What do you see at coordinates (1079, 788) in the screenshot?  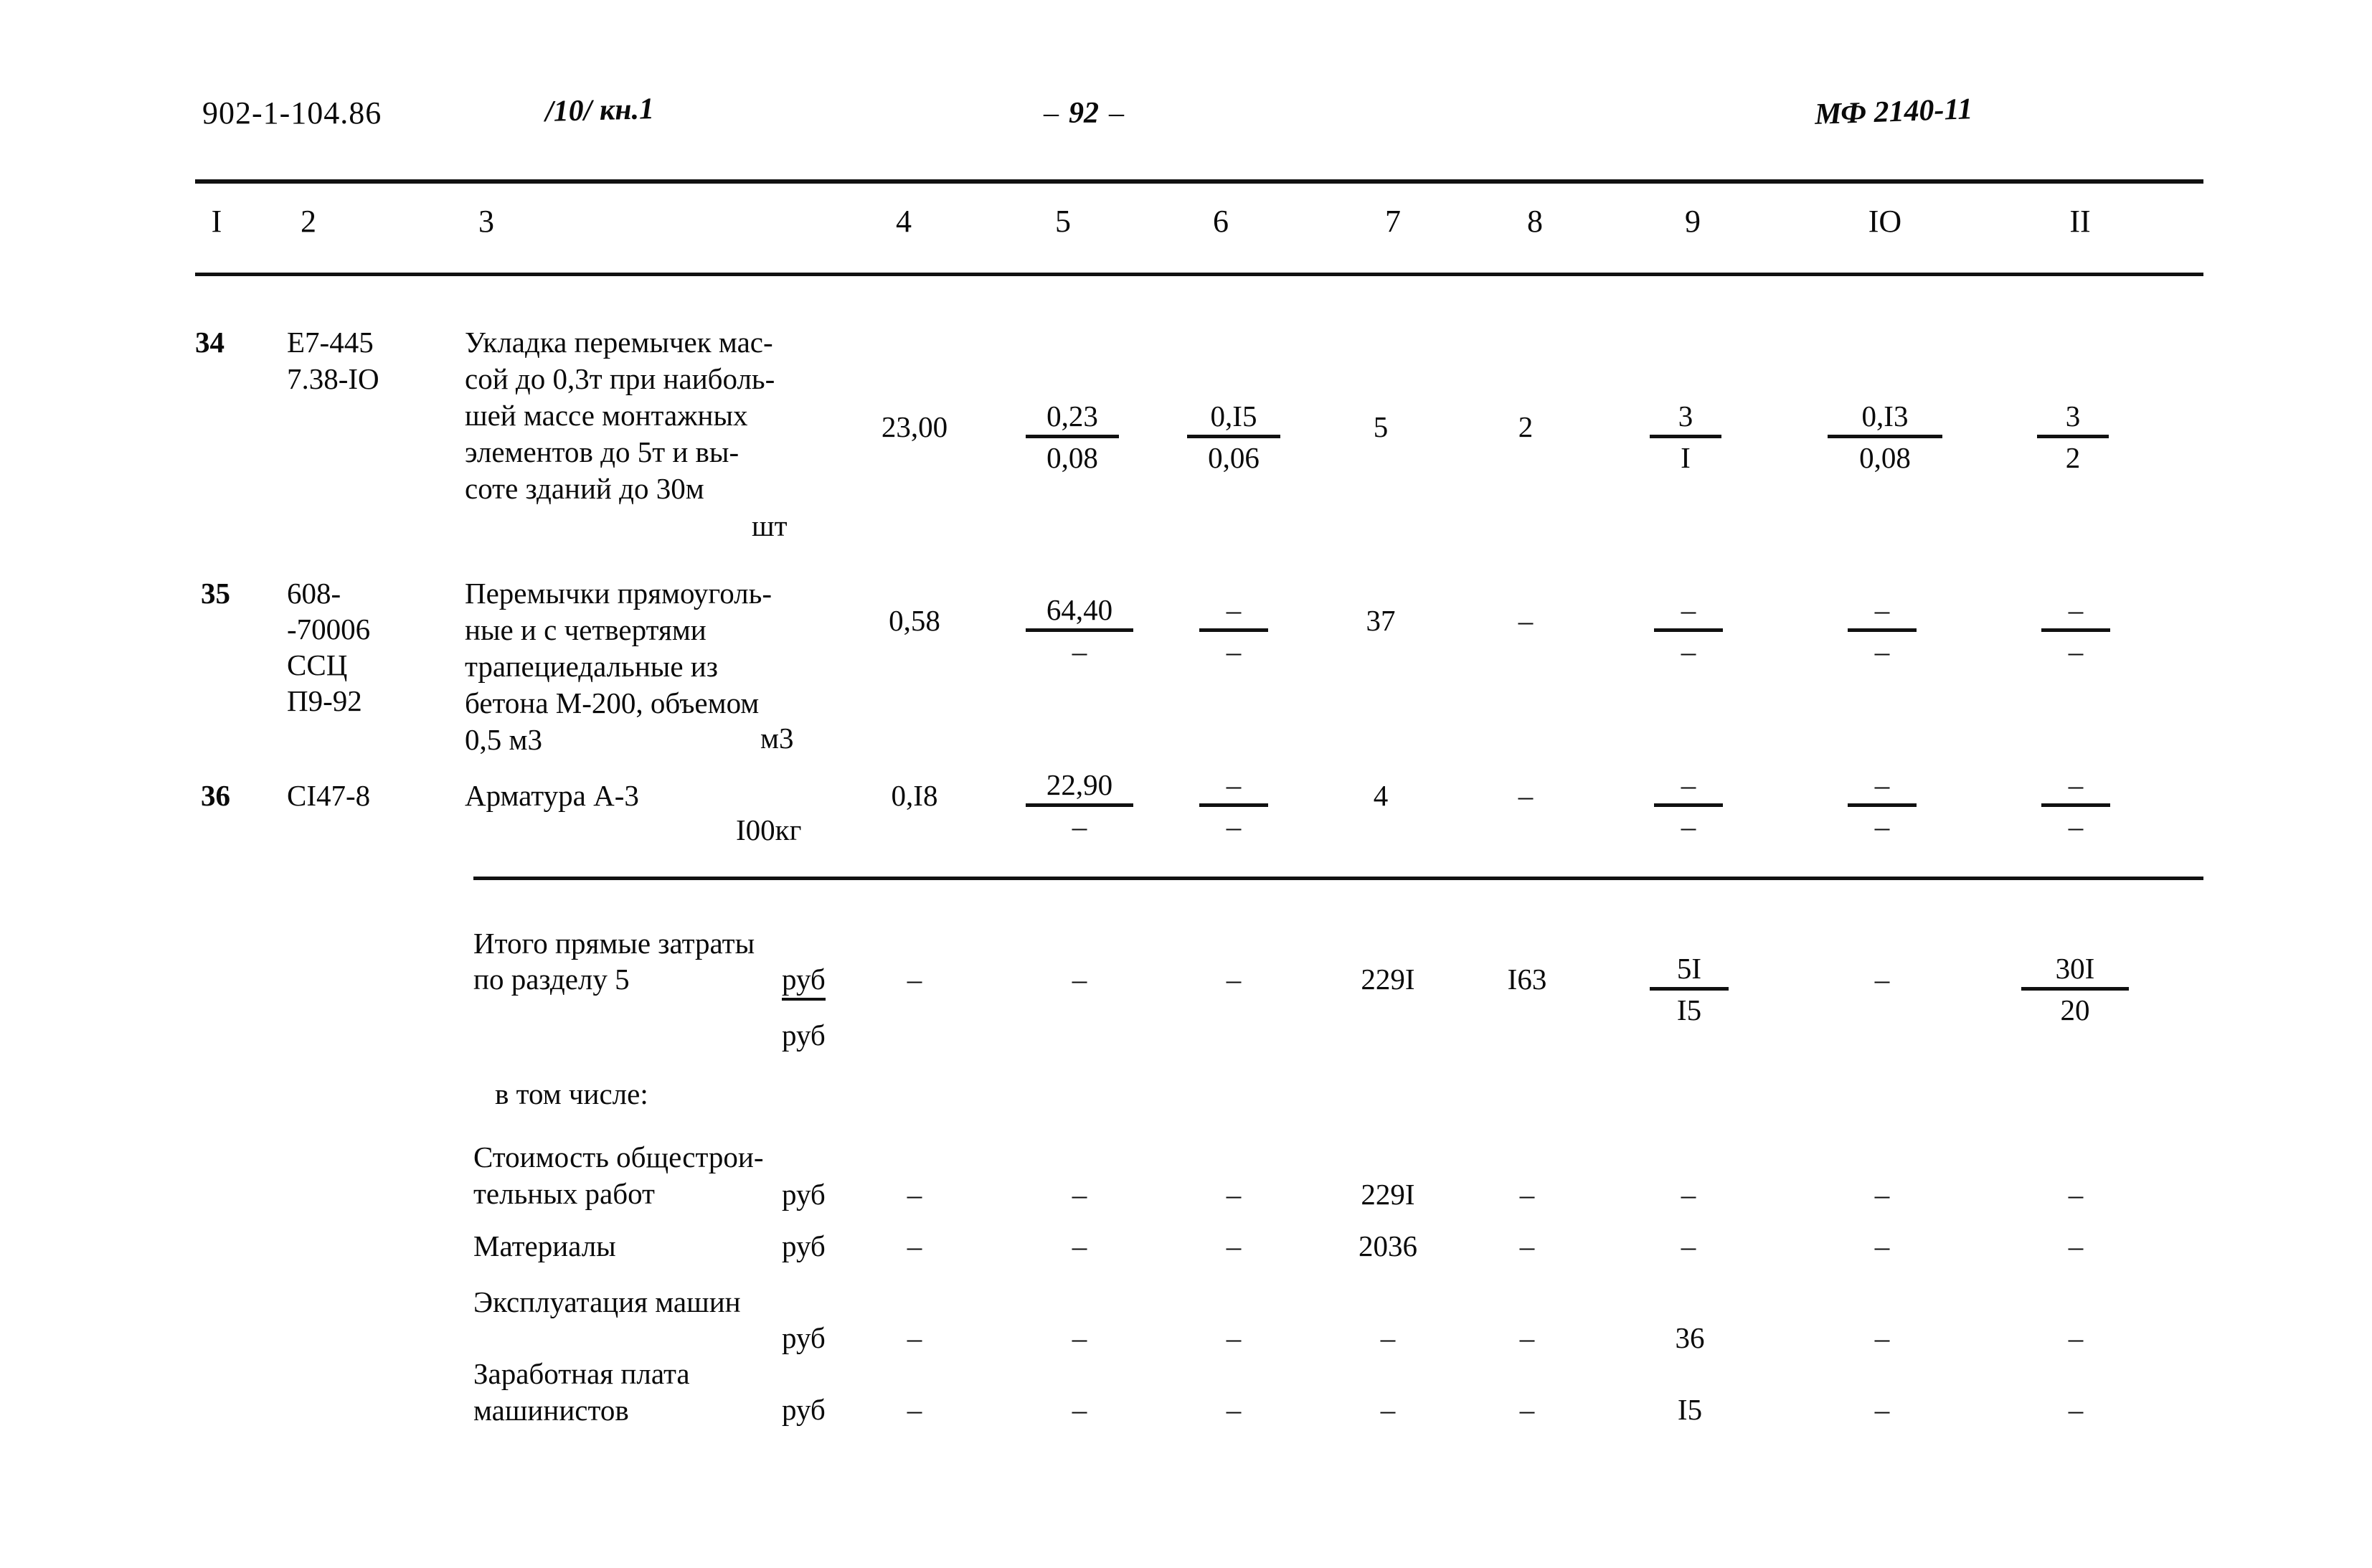 I see `row-col5-top: 22,90` at bounding box center [1079, 788].